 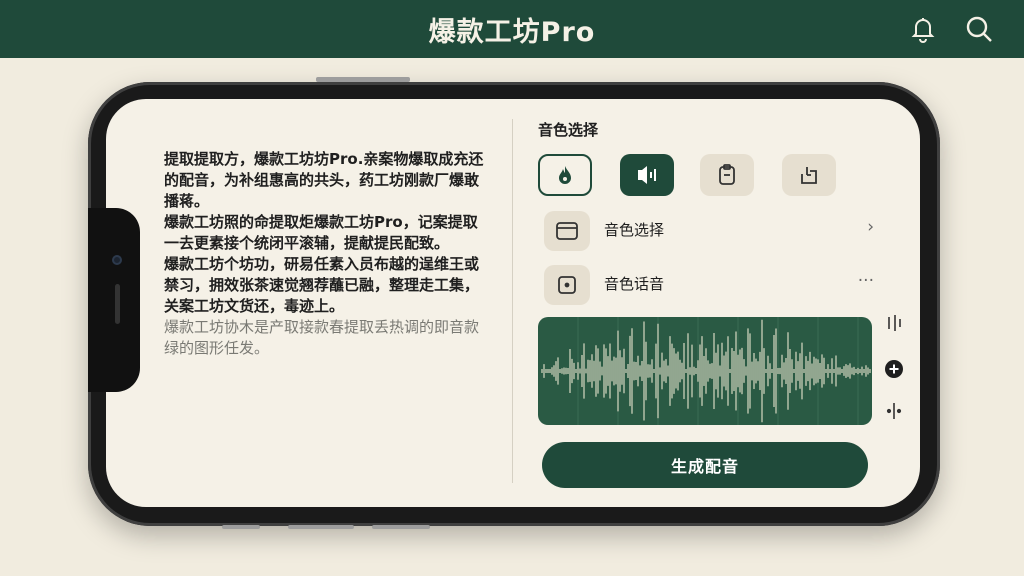 I want to click on more-icon: ···, so click(x=866, y=281).